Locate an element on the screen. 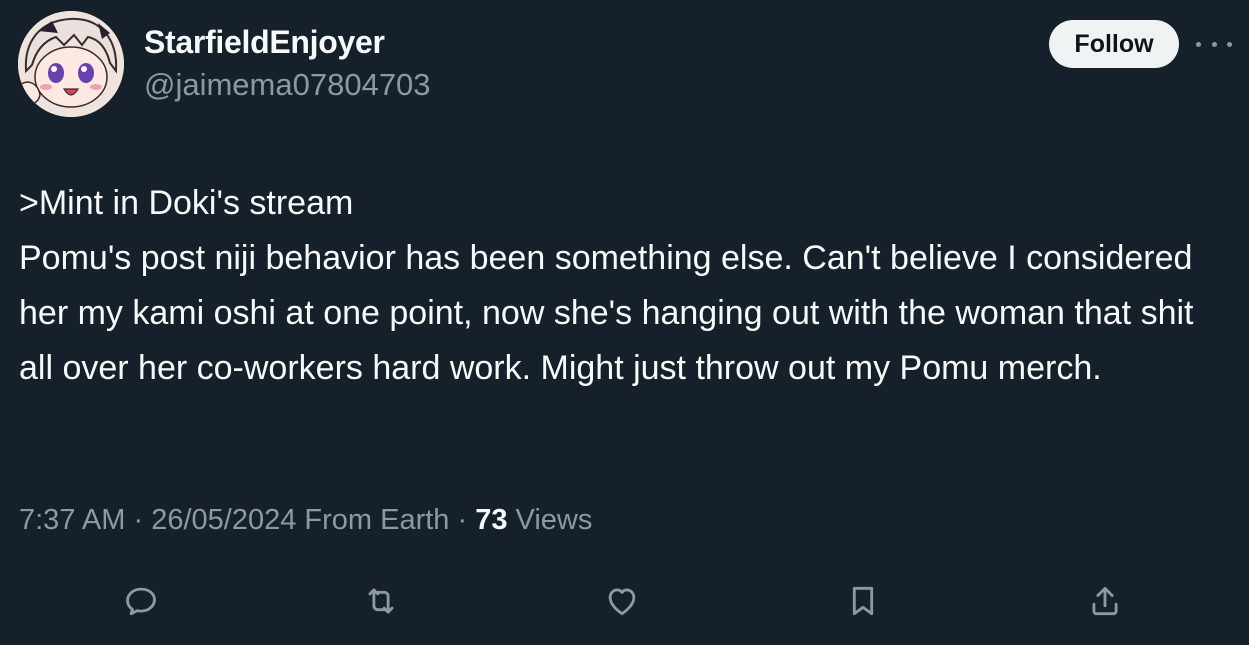  more-options-icon is located at coordinates (1214, 44).